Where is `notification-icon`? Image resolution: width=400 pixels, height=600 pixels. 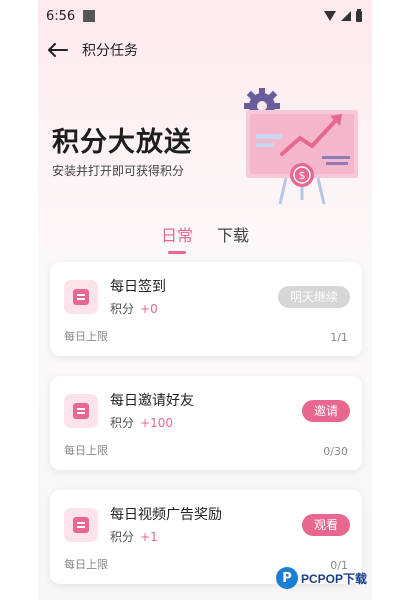 notification-icon is located at coordinates (89, 16).